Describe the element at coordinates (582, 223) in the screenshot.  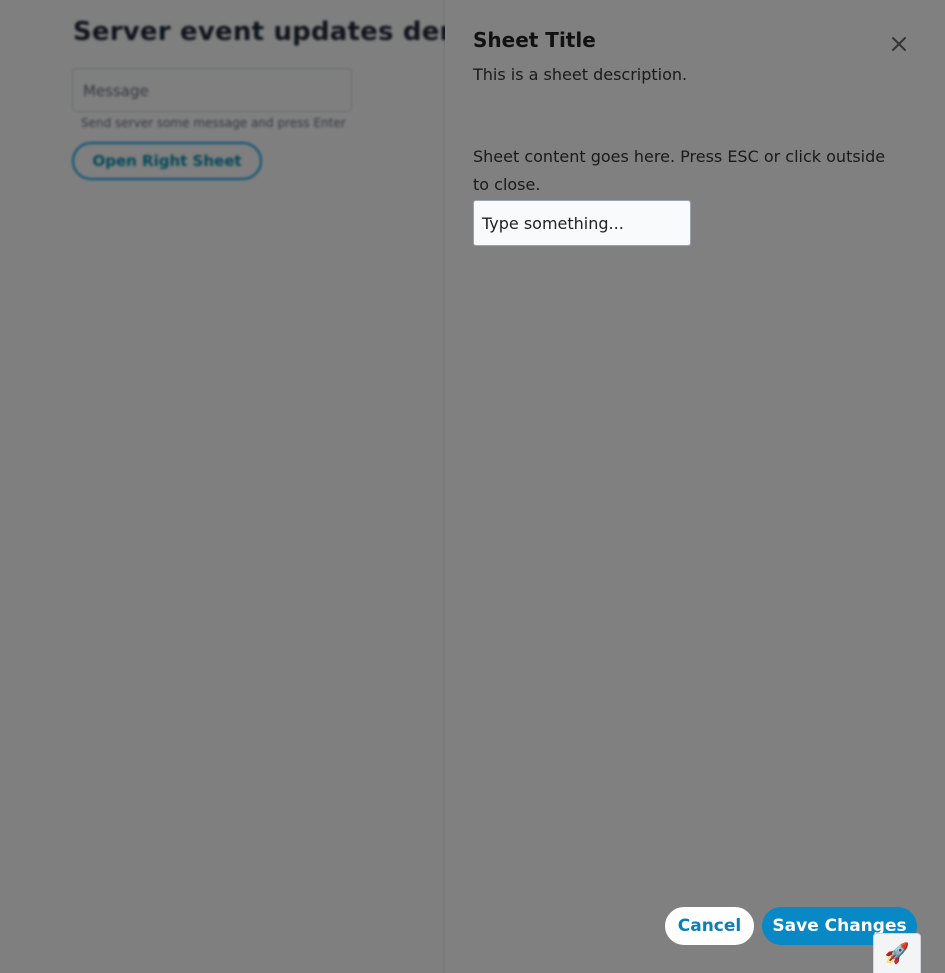
I see `sheet-text-input` at that location.